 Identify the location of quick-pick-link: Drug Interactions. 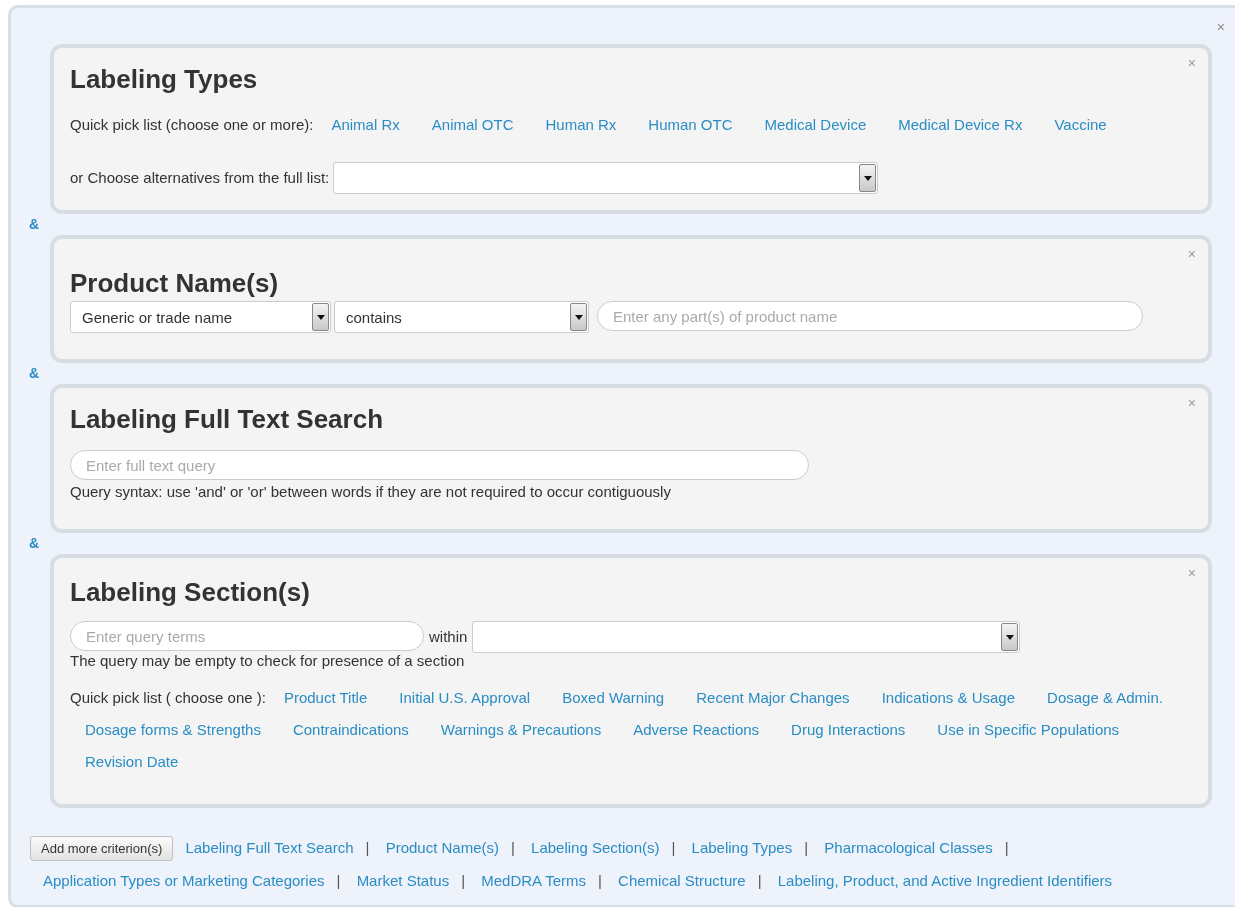
(848, 730).